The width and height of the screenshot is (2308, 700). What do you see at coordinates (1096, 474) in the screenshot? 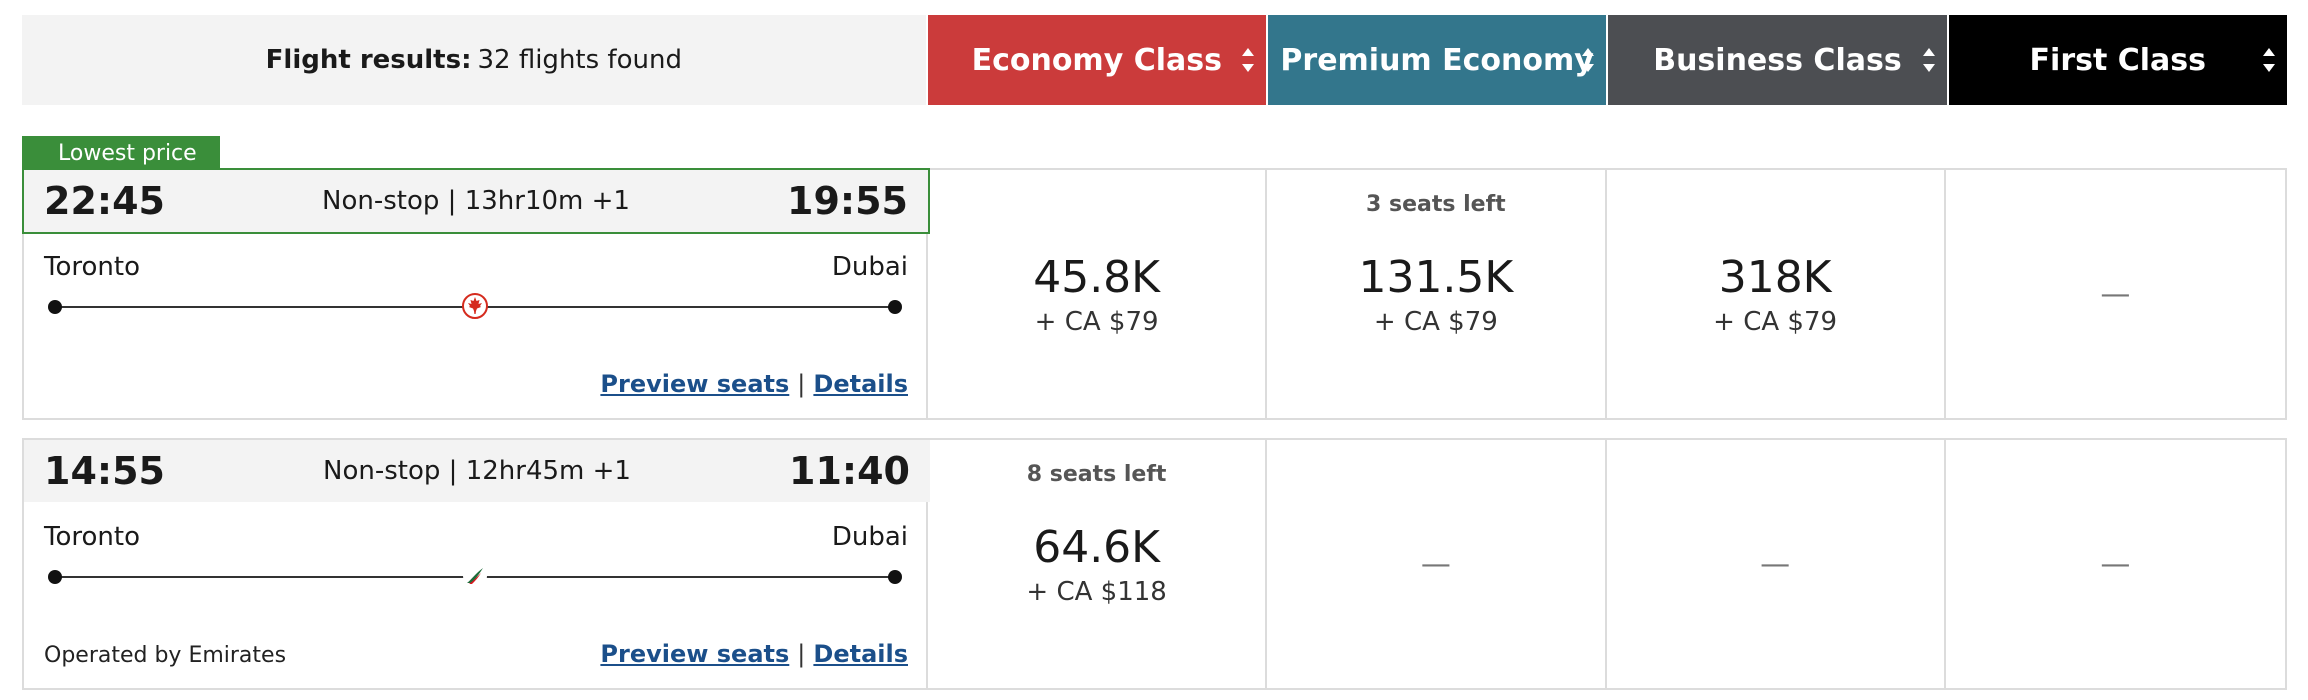
I see `seats-left: 8 seats left` at bounding box center [1096, 474].